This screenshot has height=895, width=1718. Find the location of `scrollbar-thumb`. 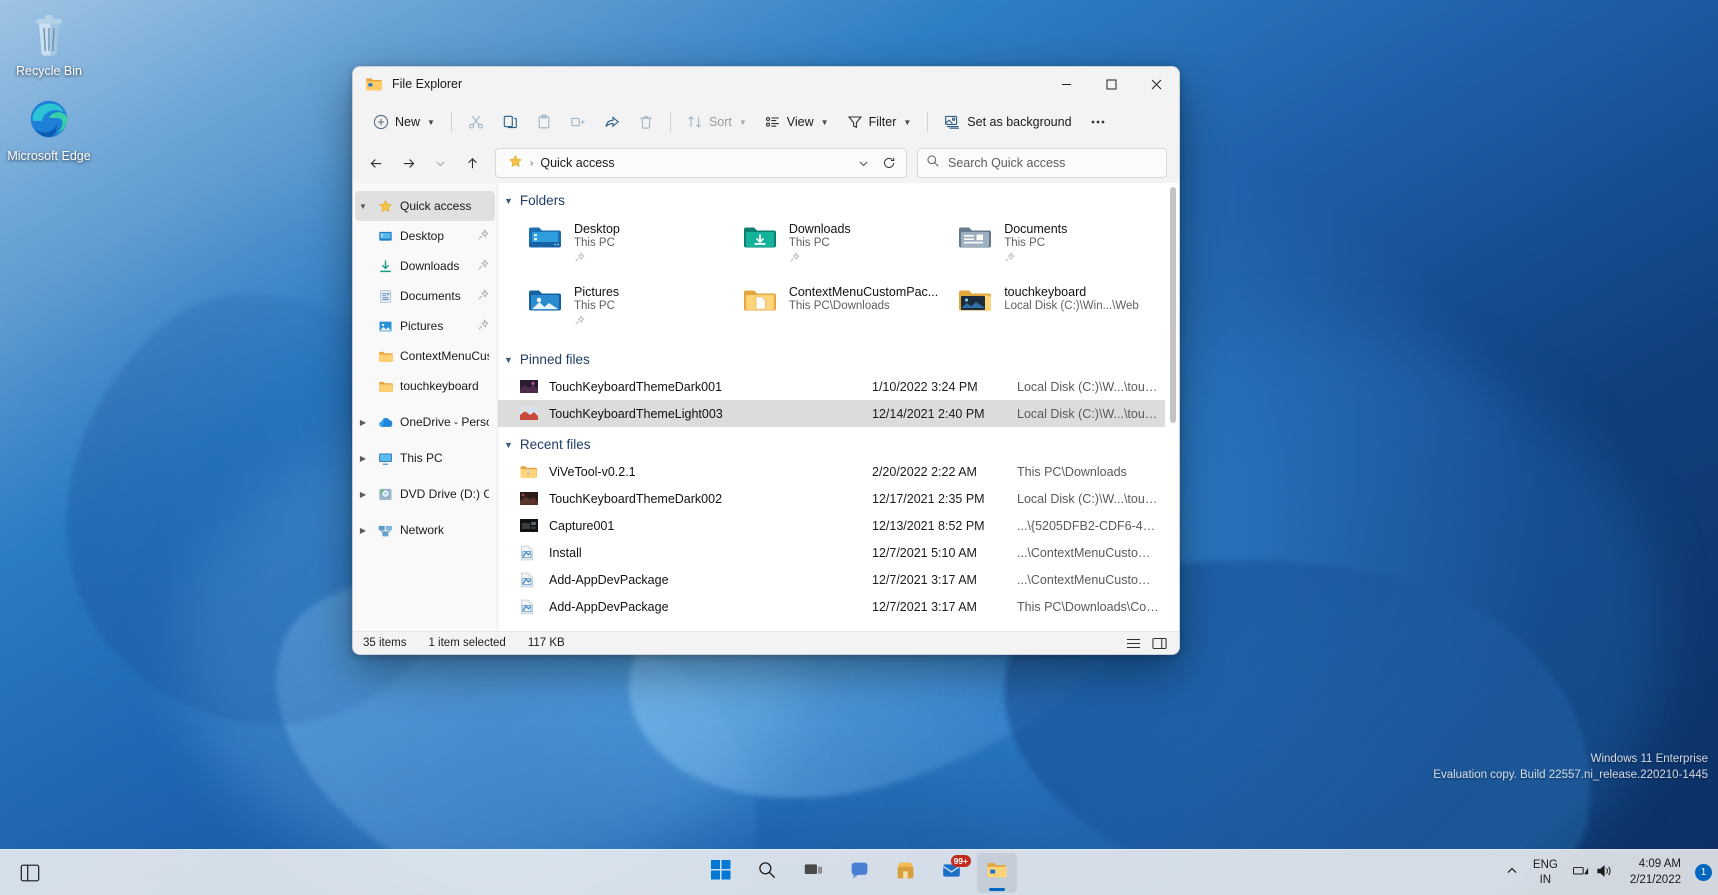

scrollbar-thumb is located at coordinates (1173, 305).